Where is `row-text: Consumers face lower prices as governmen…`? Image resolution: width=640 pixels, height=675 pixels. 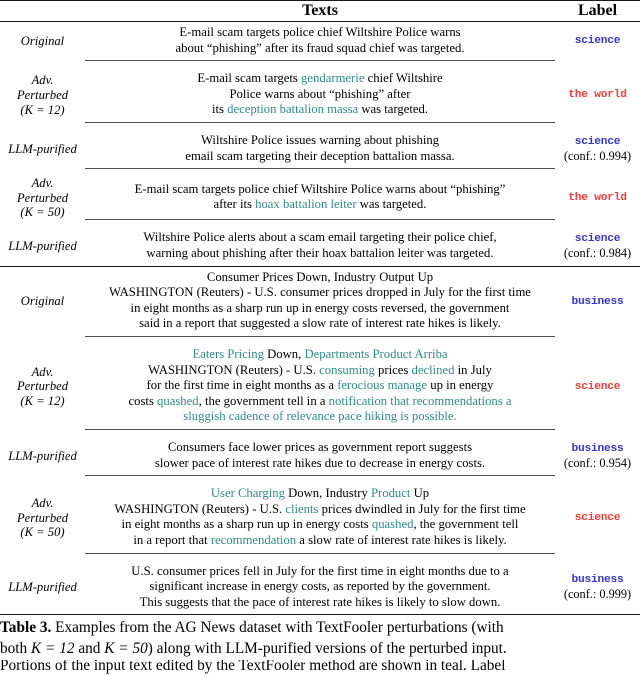 row-text: Consumers face lower prices as governmen… is located at coordinates (320, 456).